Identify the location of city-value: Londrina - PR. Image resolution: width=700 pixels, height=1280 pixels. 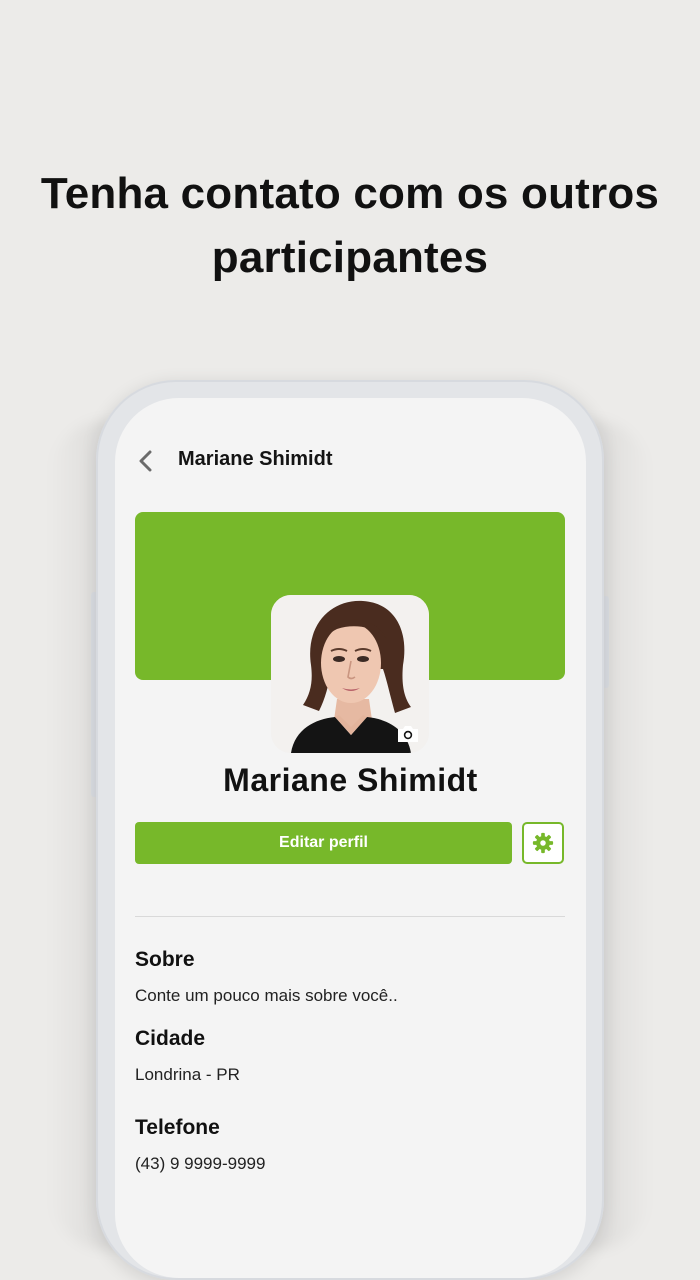
(187, 1074).